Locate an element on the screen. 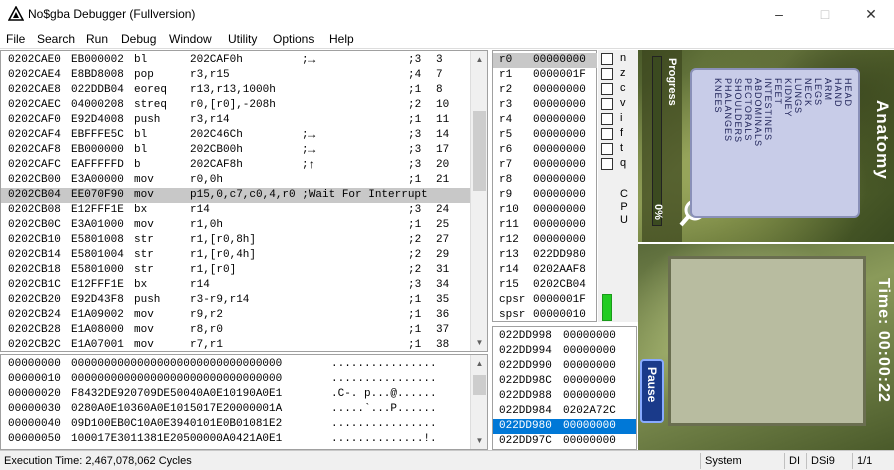 This screenshot has height=470, width=894. close-button: ✕ is located at coordinates (871, 14).